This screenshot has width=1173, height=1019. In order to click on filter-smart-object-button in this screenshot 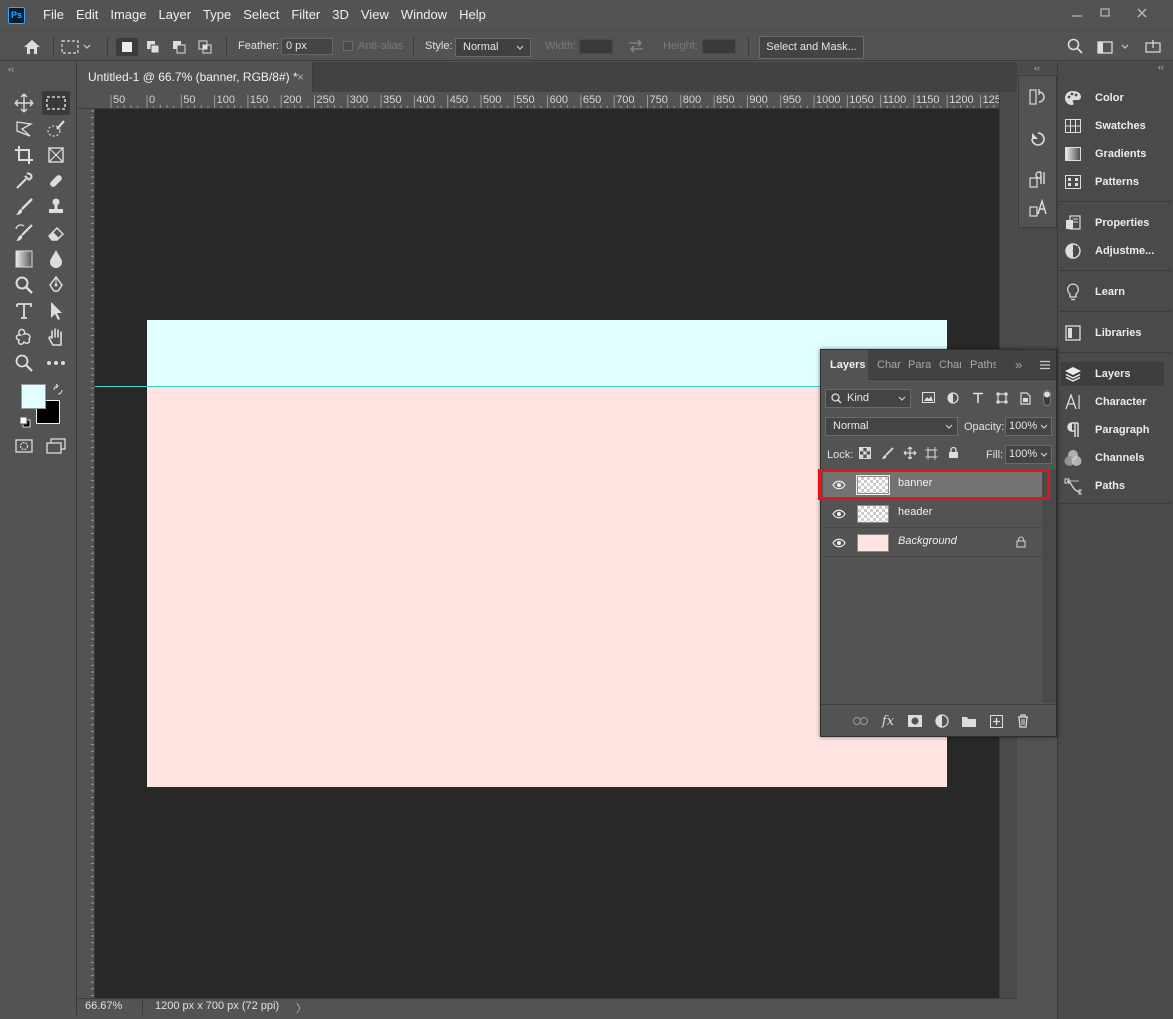, I will do `click(1027, 398)`.